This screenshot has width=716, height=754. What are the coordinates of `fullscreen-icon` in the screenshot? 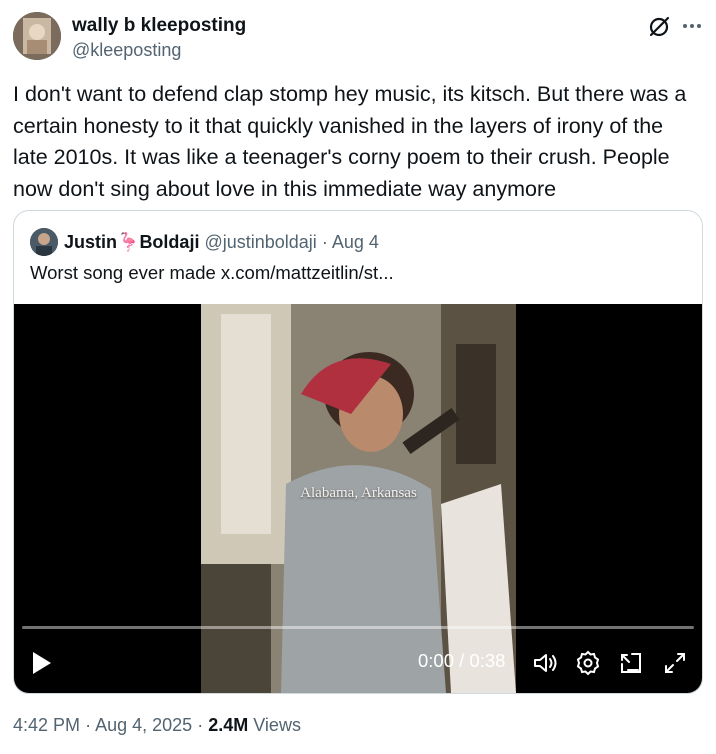 It's located at (675, 663).